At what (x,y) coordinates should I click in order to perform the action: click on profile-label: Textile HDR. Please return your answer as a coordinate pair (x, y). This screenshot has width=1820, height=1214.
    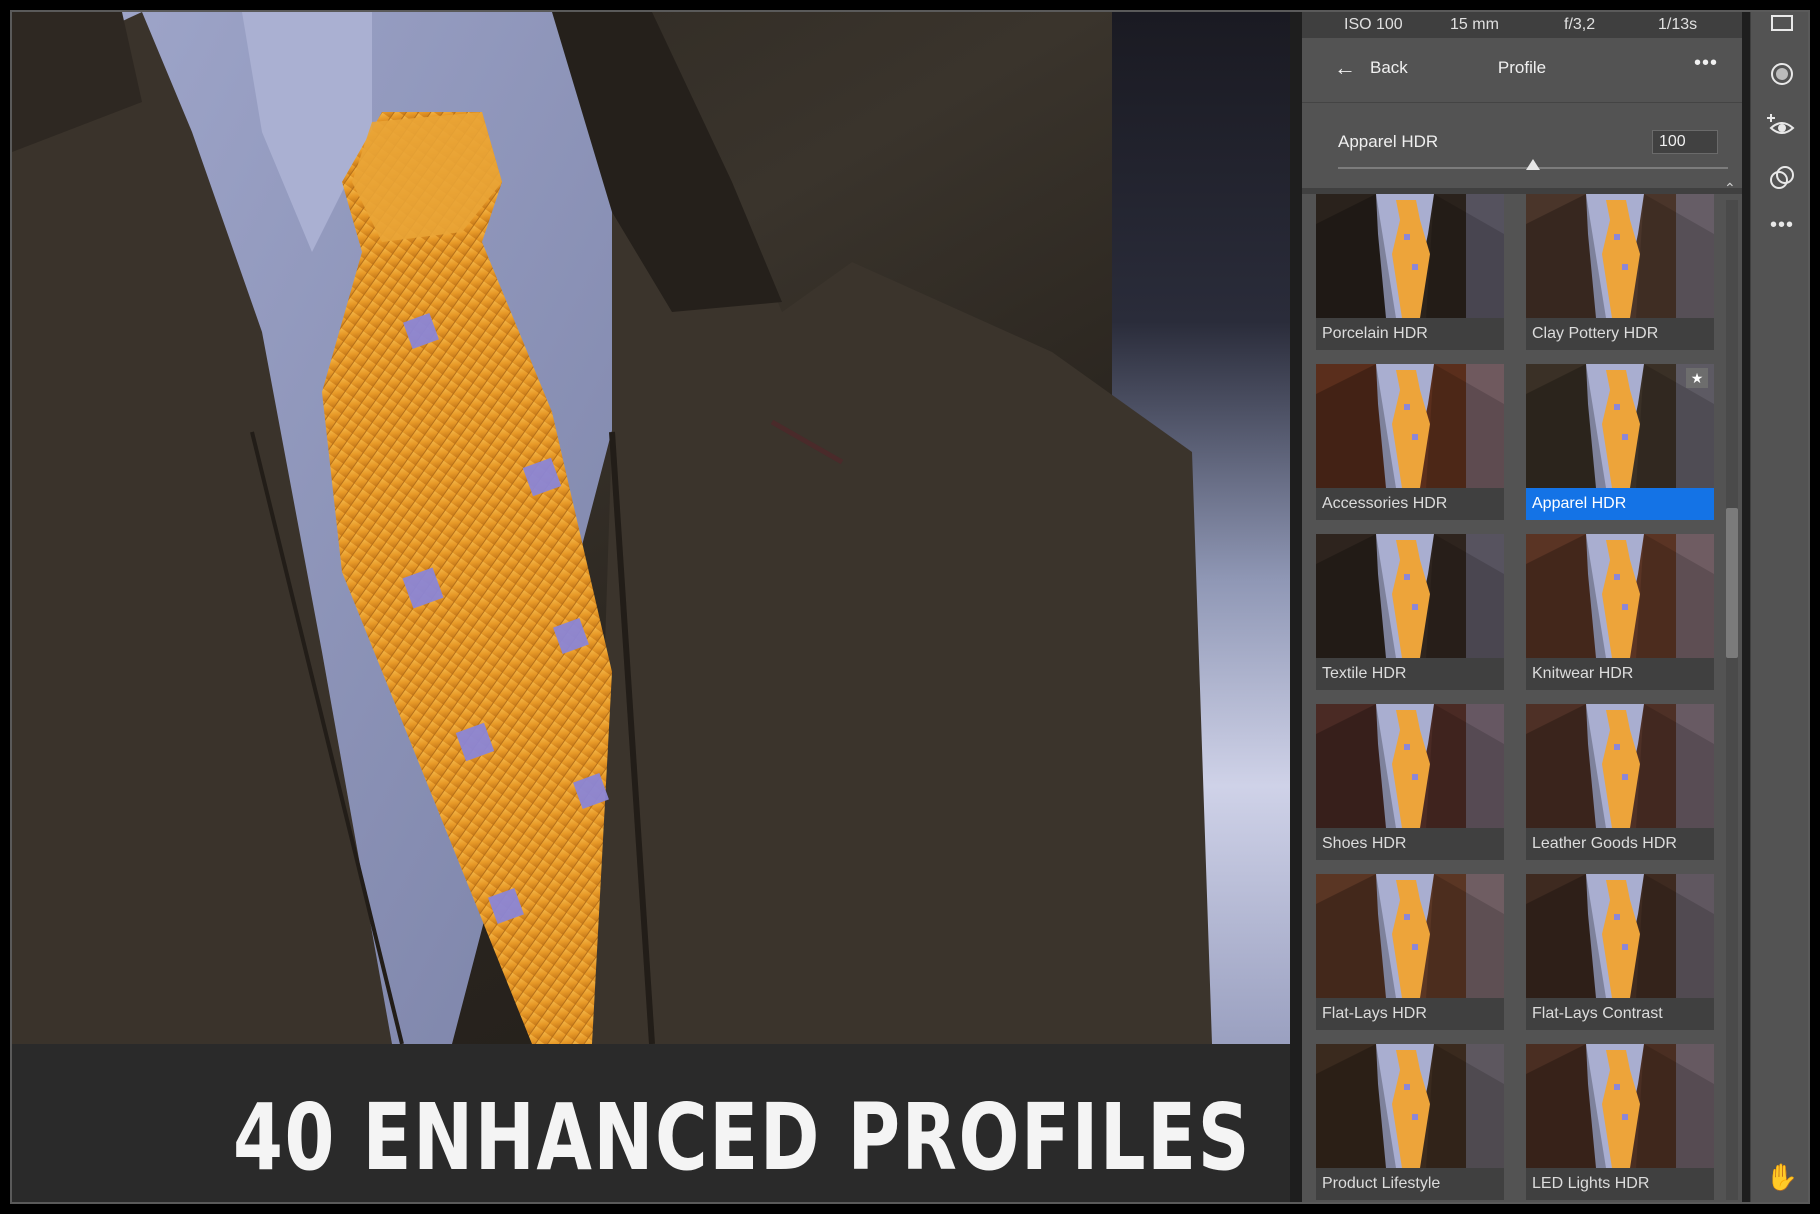
    Looking at the image, I should click on (1410, 674).